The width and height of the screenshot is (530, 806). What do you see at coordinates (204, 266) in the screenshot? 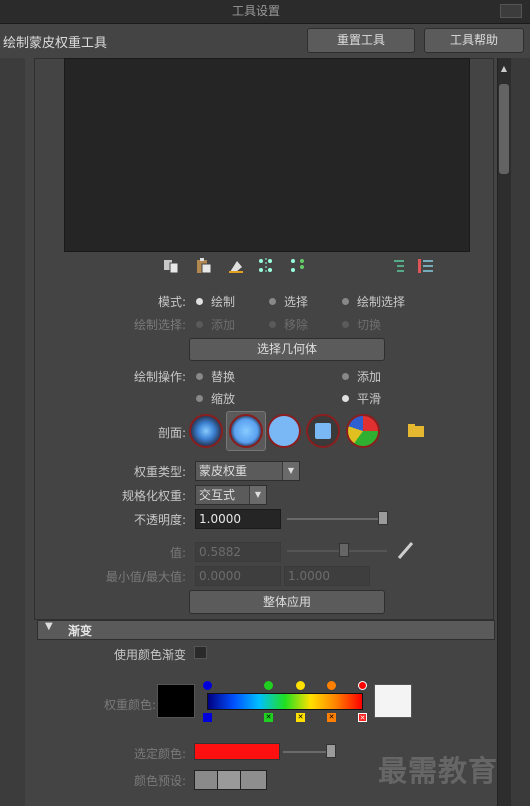
I see `paste-icon` at bounding box center [204, 266].